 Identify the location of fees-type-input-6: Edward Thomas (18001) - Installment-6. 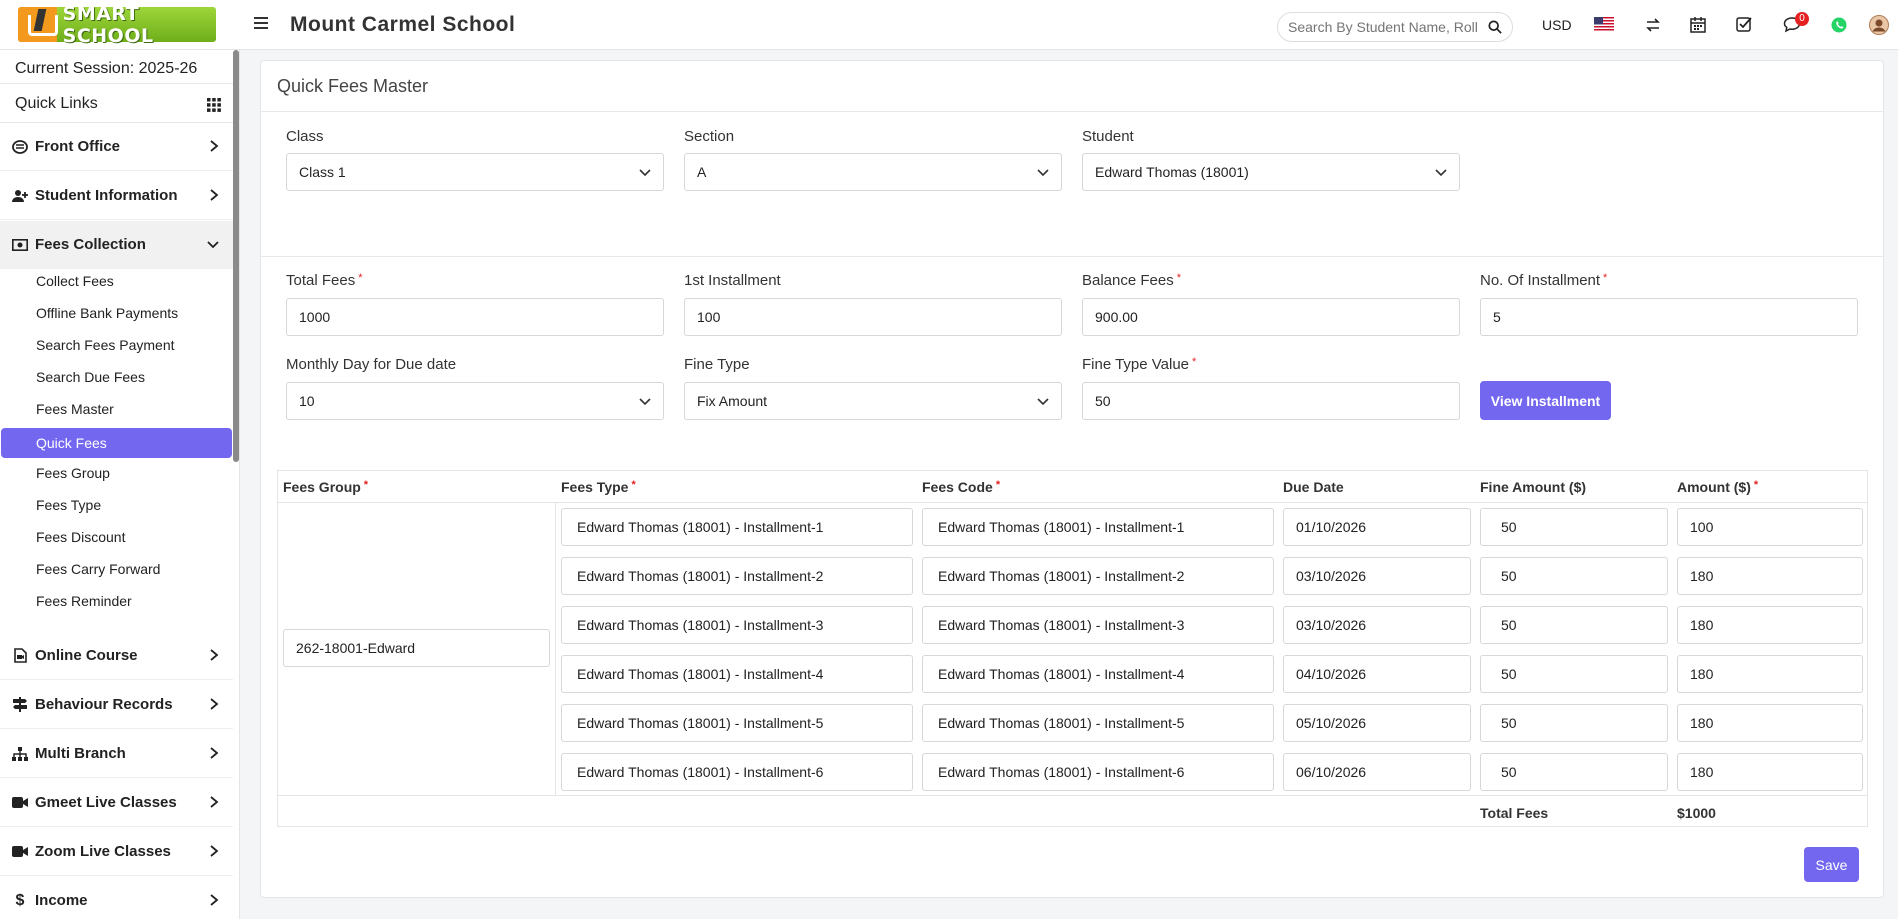
(737, 772).